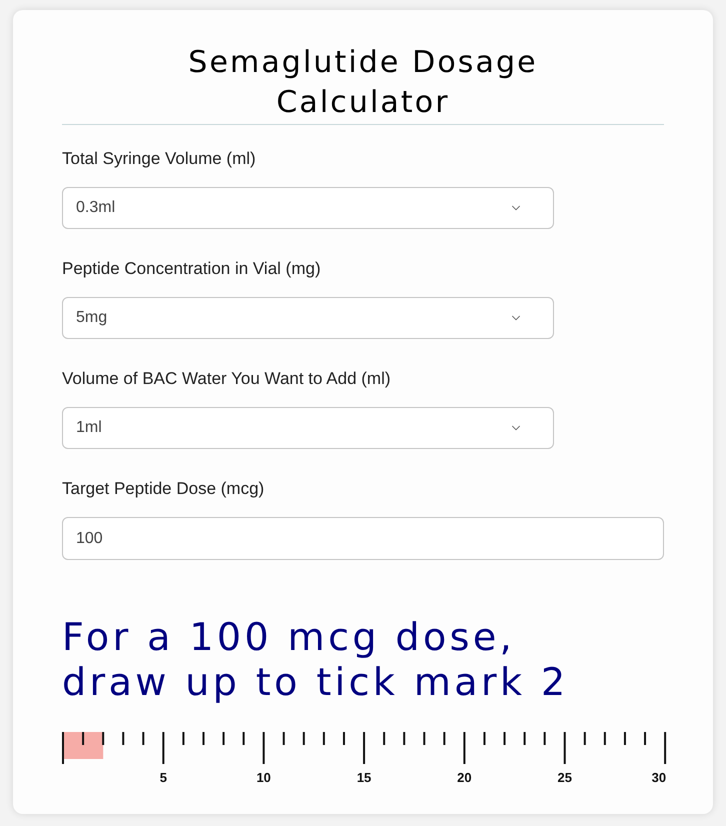  What do you see at coordinates (159, 159) in the screenshot?
I see `field-label: Total Syringe Volume (ml)` at bounding box center [159, 159].